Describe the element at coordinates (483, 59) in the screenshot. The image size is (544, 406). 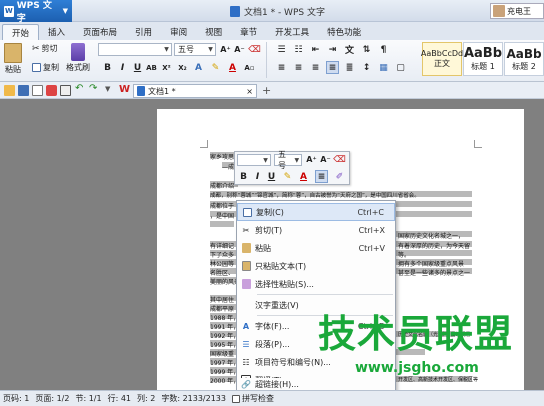
I see `style-heading-1: AaBb 标题 1` at that location.